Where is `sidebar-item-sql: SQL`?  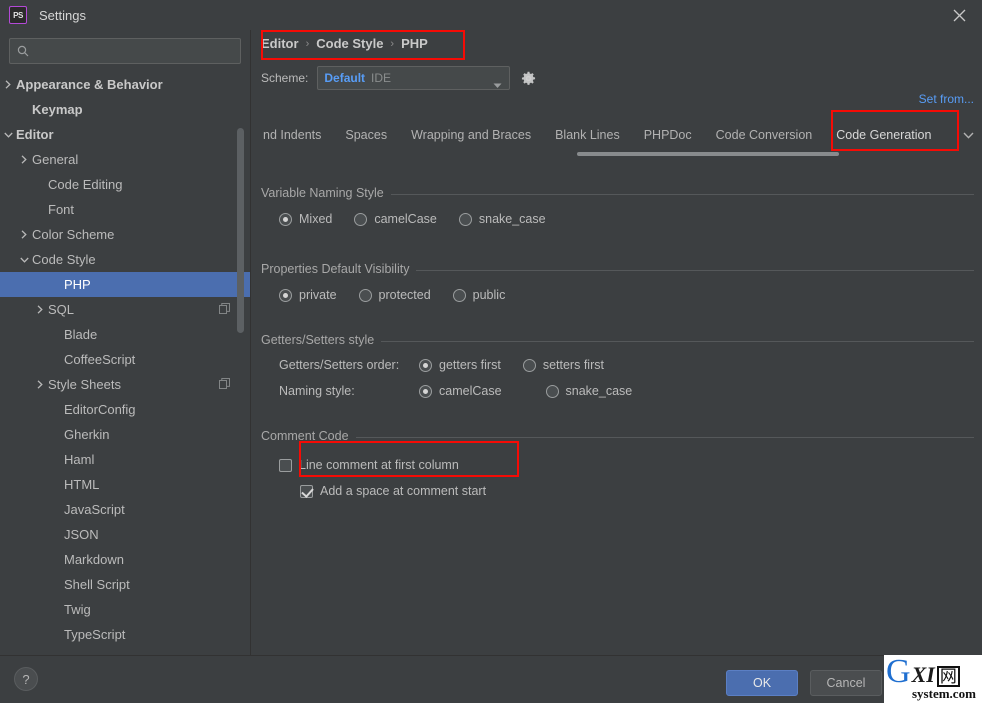 sidebar-item-sql: SQL is located at coordinates (125, 309).